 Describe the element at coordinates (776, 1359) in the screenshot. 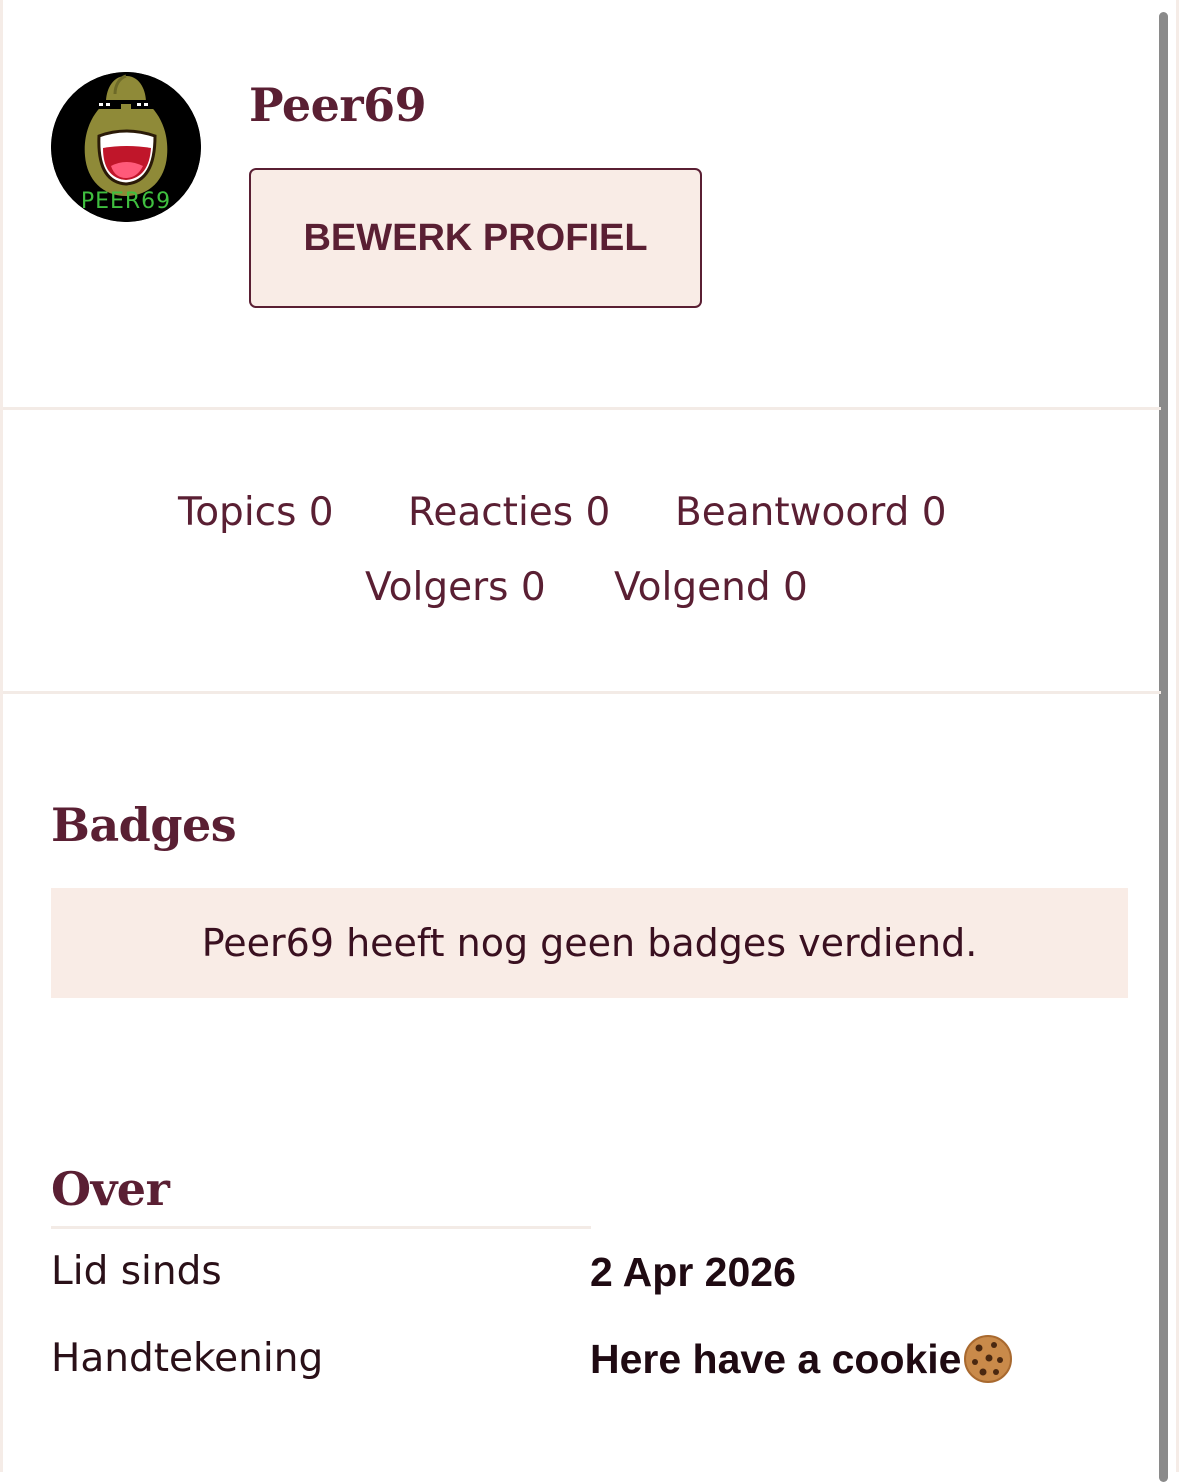

I see `signature-text: Here have a cookie` at that location.